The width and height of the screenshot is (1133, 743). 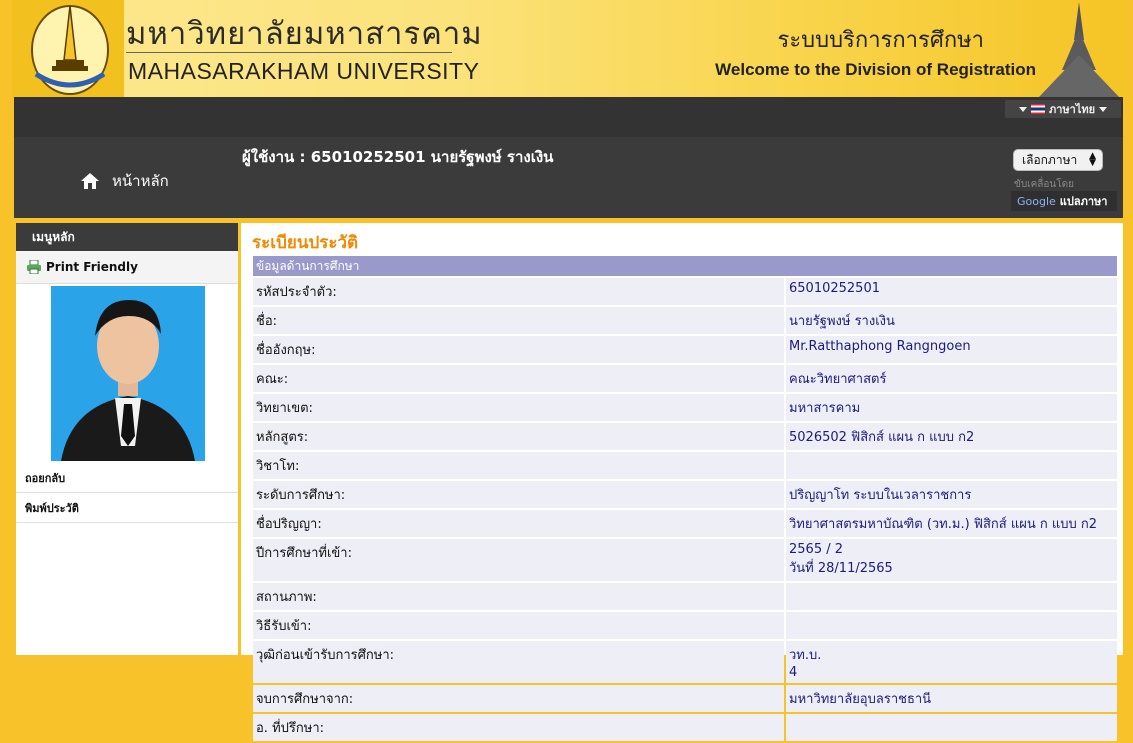 I want to click on table-row: วุฒิก่อนเข้ารับการศึกษา: วท.บ. 4, so click(x=685, y=662).